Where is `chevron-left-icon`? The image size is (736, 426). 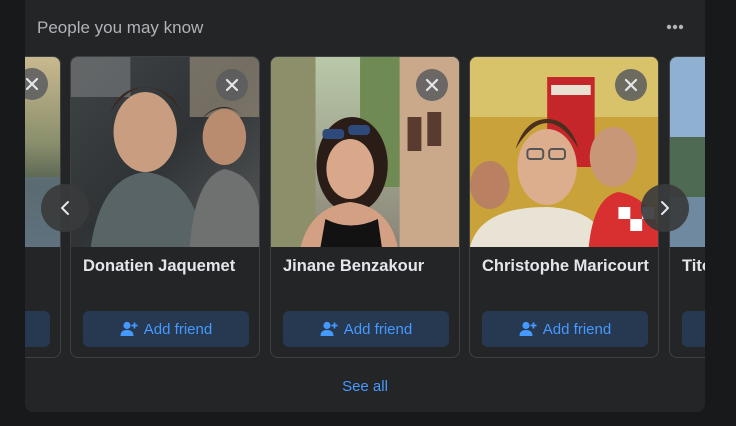
chevron-left-icon is located at coordinates (65, 208).